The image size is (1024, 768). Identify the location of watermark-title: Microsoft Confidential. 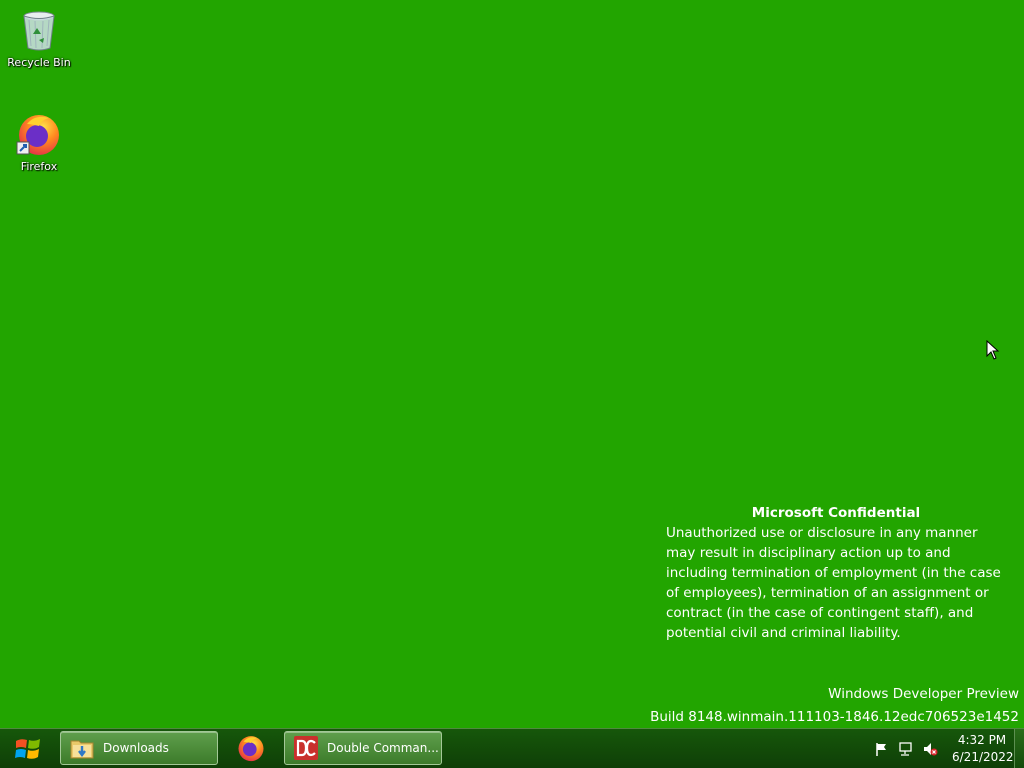
(836, 513).